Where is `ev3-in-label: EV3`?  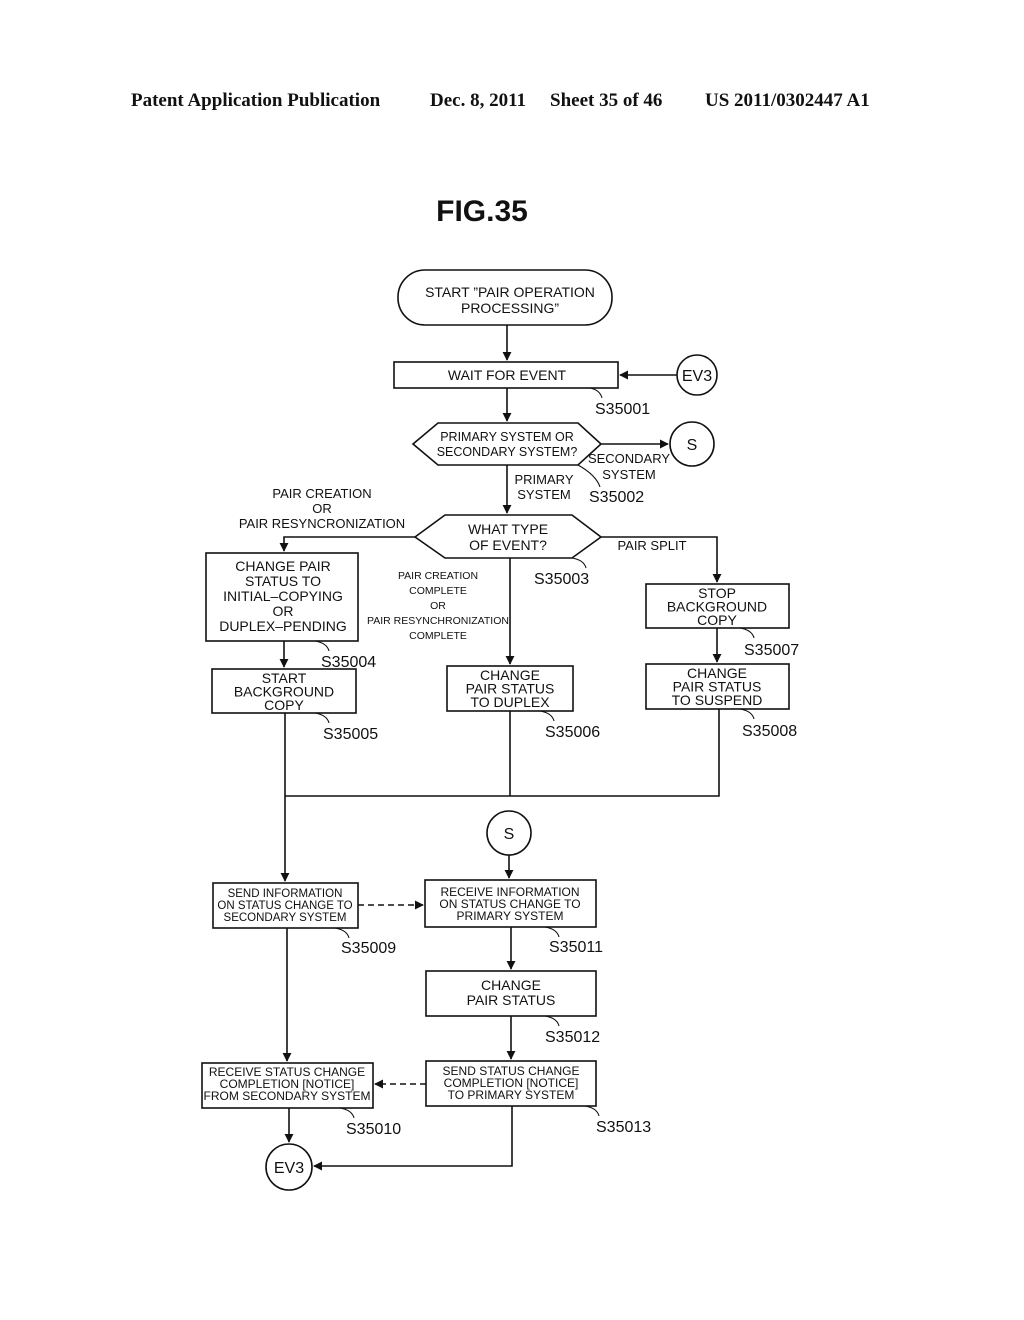 ev3-in-label: EV3 is located at coordinates (697, 376).